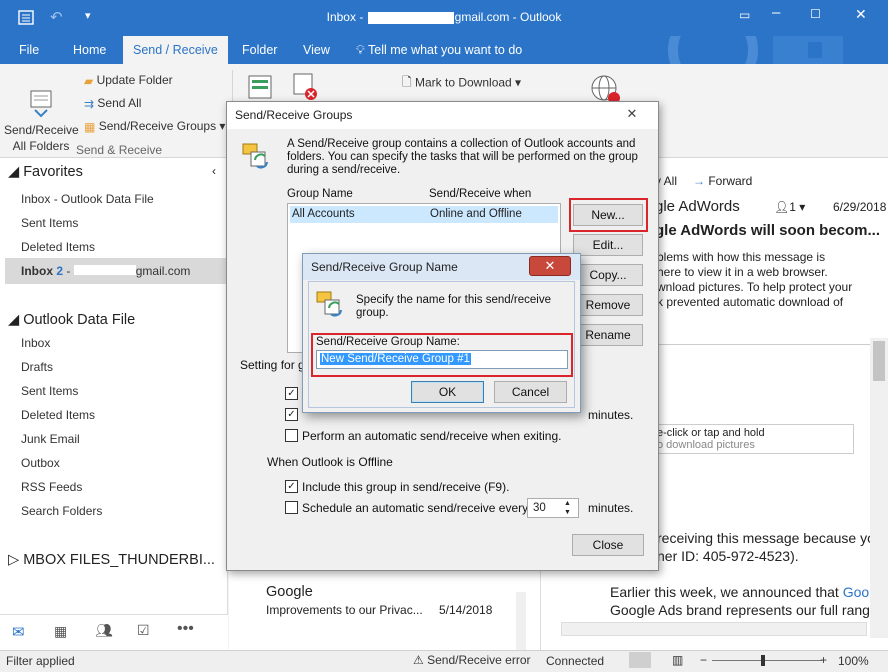 The width and height of the screenshot is (888, 672). I want to click on collapse-pane-icon: ‹, so click(214, 171).